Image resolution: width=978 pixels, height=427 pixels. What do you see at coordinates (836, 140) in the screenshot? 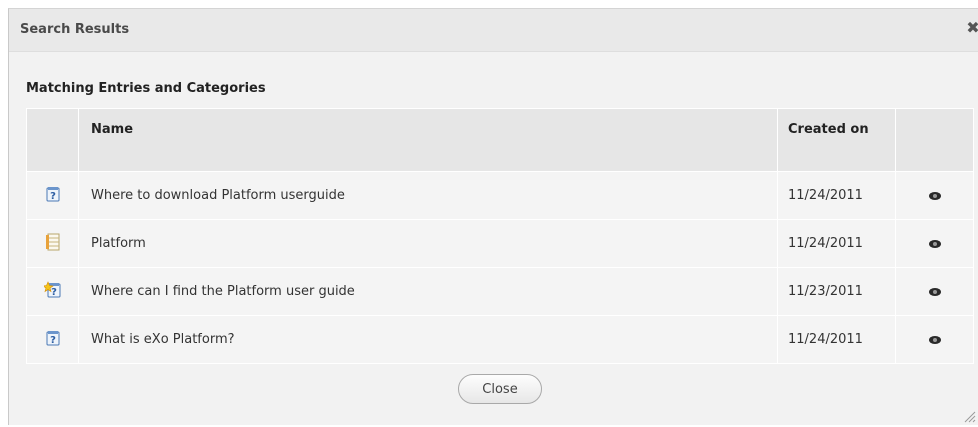
I see `column-header-created: Created on` at bounding box center [836, 140].